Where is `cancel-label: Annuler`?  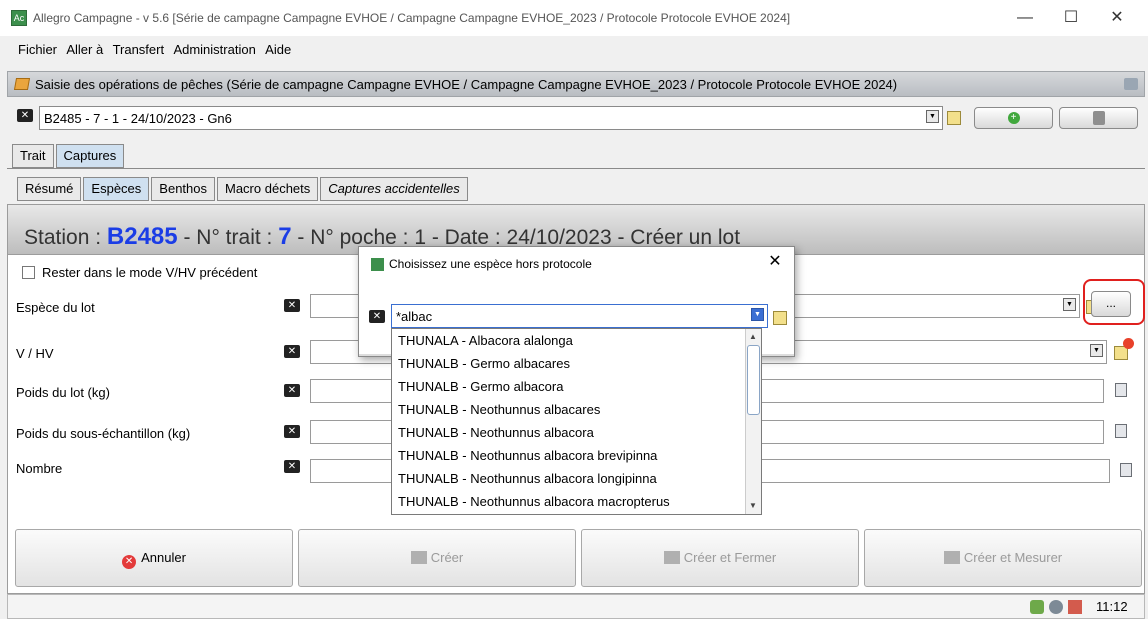
cancel-label: Annuler is located at coordinates (163, 557).